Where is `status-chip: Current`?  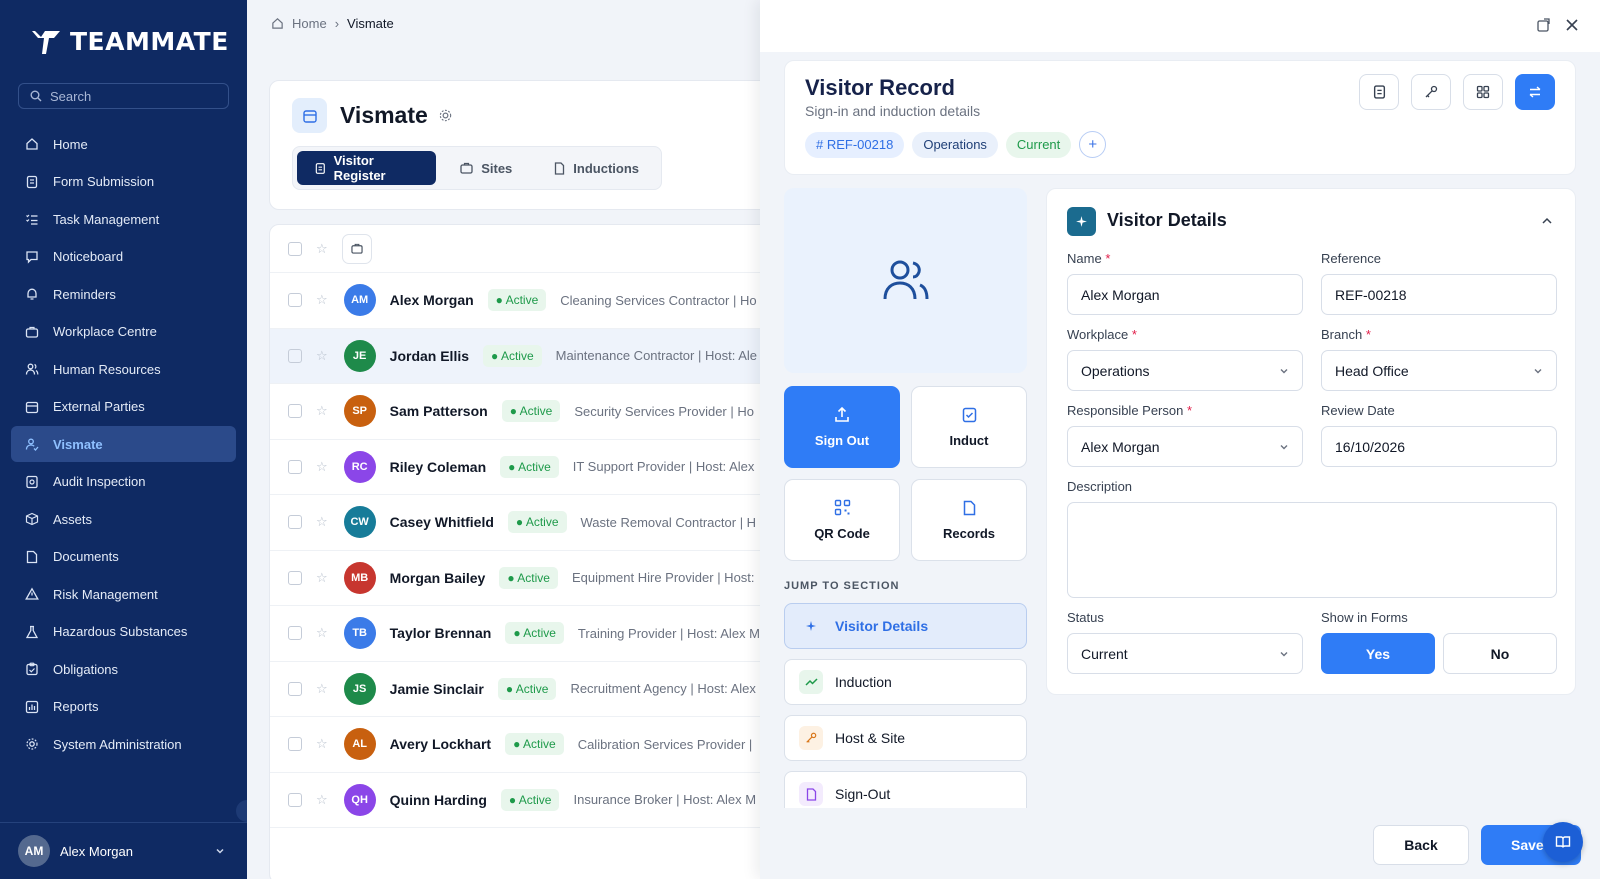 status-chip: Current is located at coordinates (1038, 144).